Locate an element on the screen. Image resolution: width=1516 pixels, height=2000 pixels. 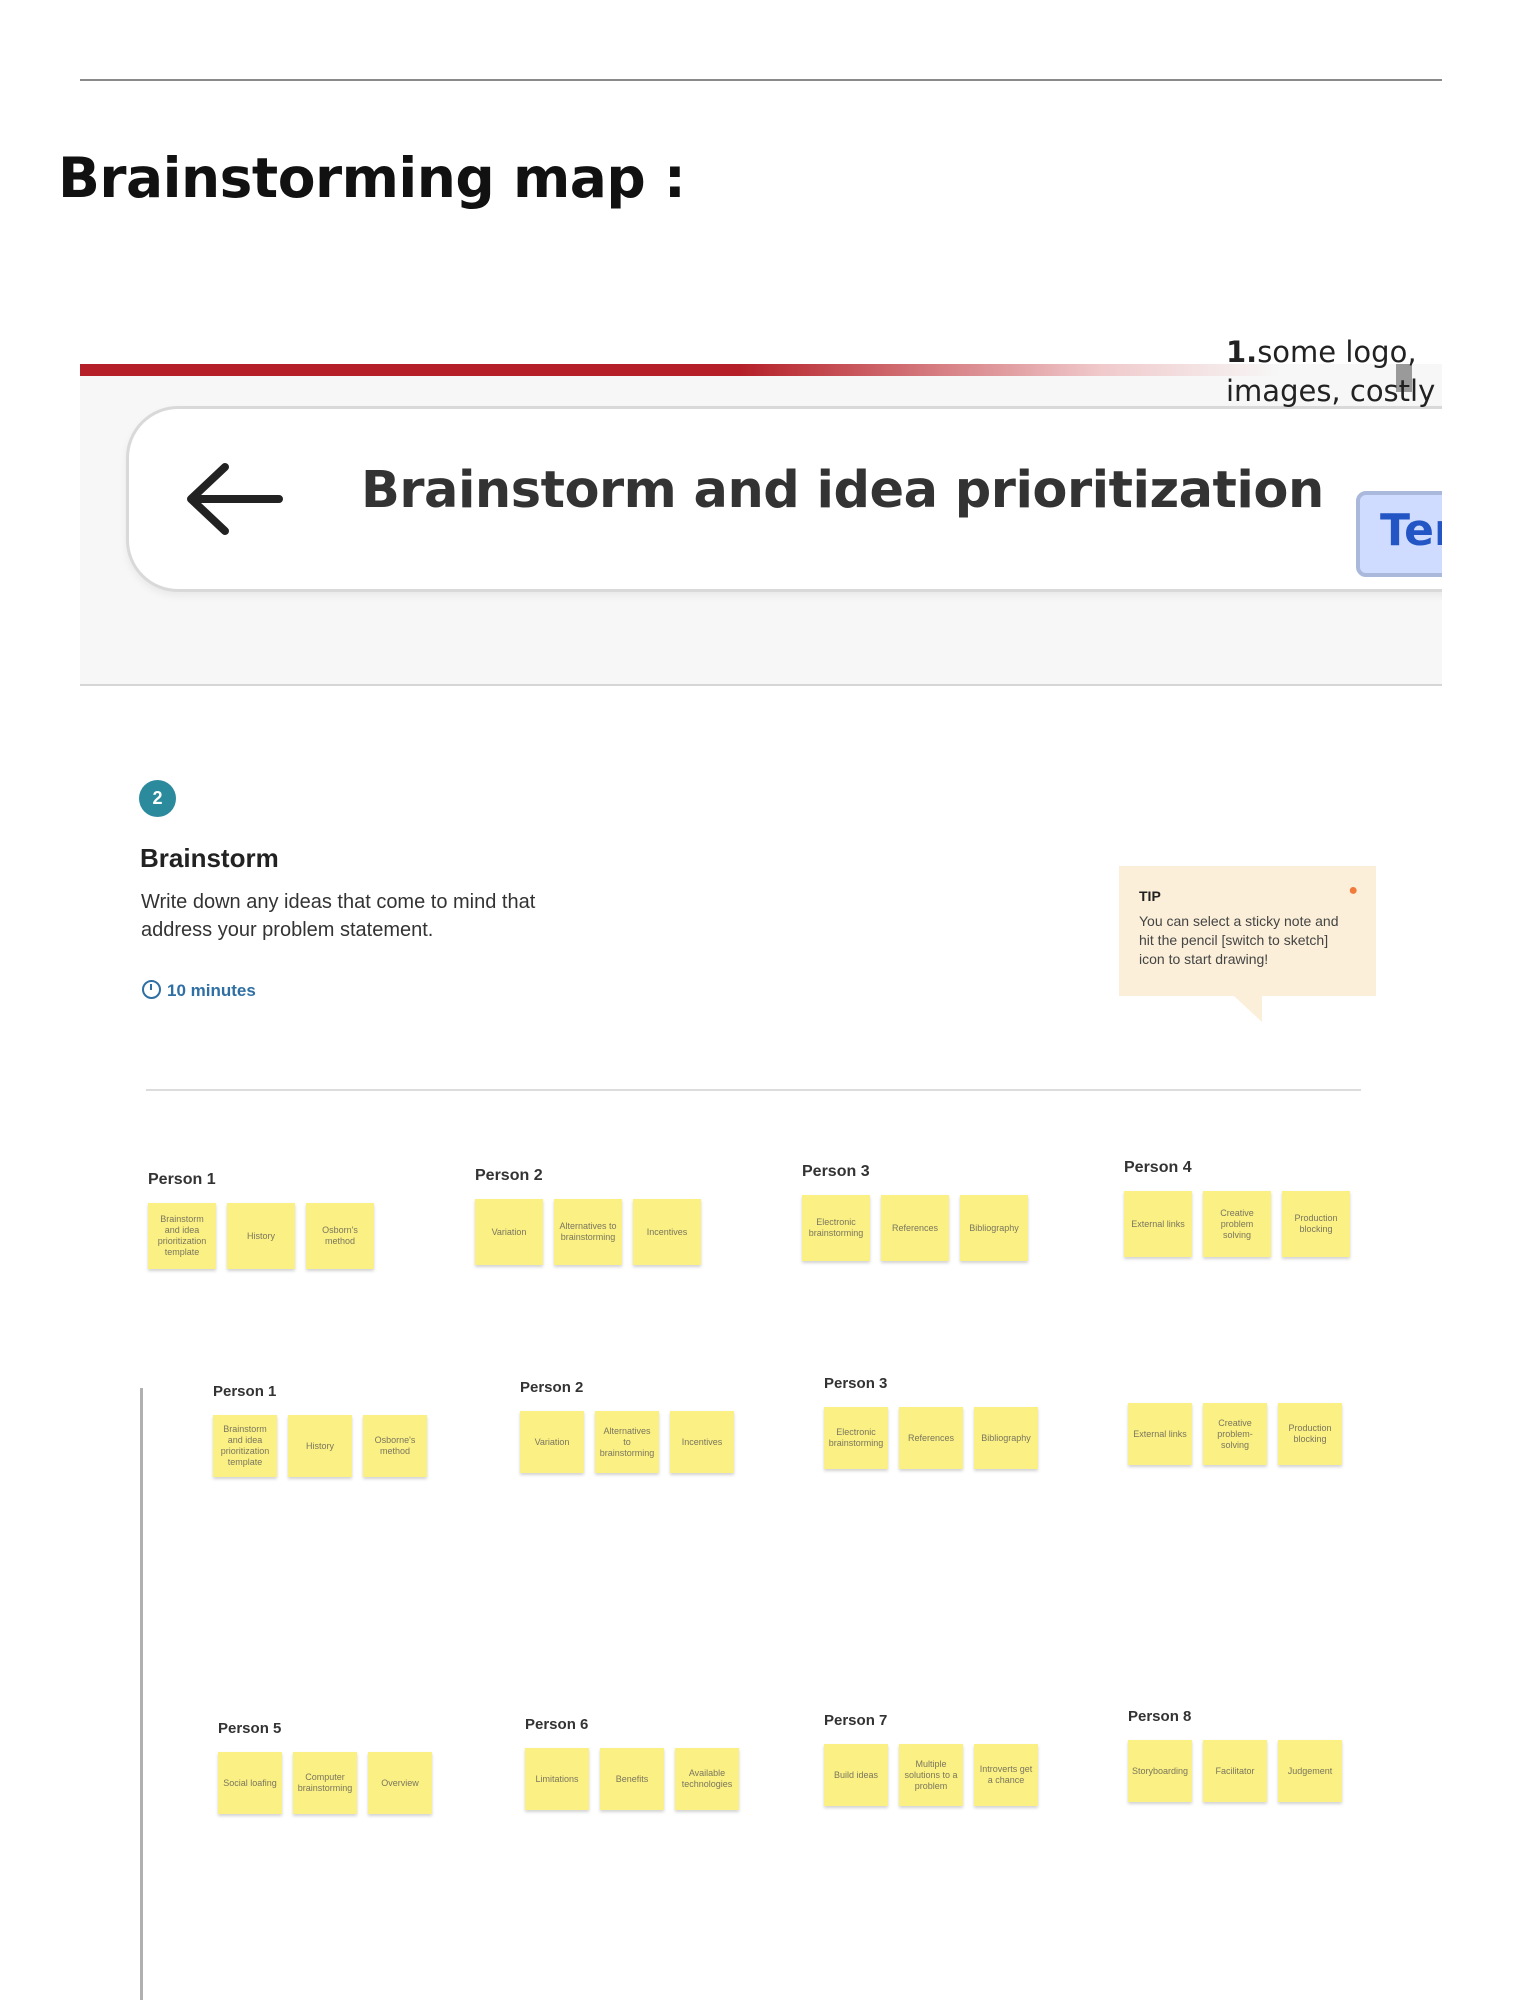
sticky-note: Osborn's method is located at coordinates (340, 1236).